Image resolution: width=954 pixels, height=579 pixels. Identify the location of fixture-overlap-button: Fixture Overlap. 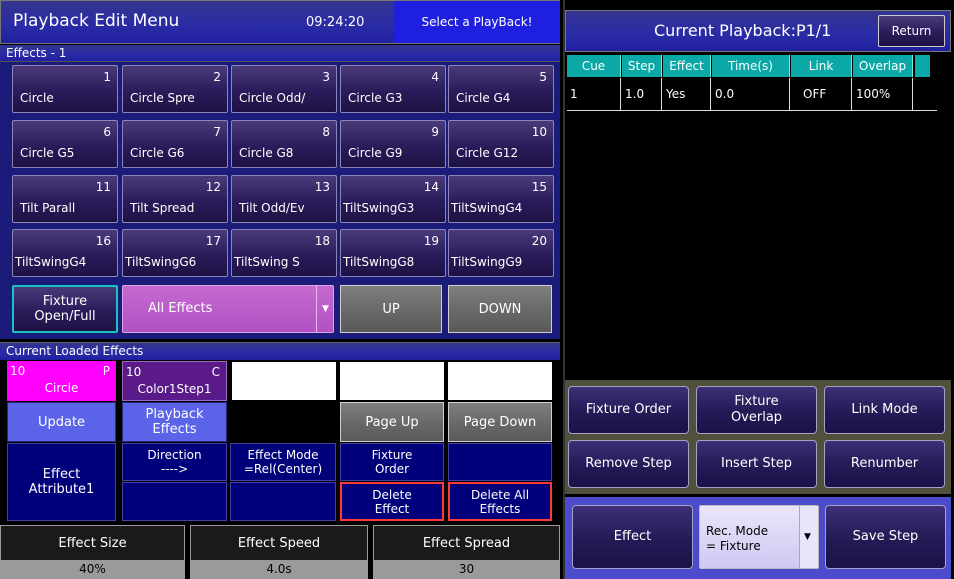
(756, 410).